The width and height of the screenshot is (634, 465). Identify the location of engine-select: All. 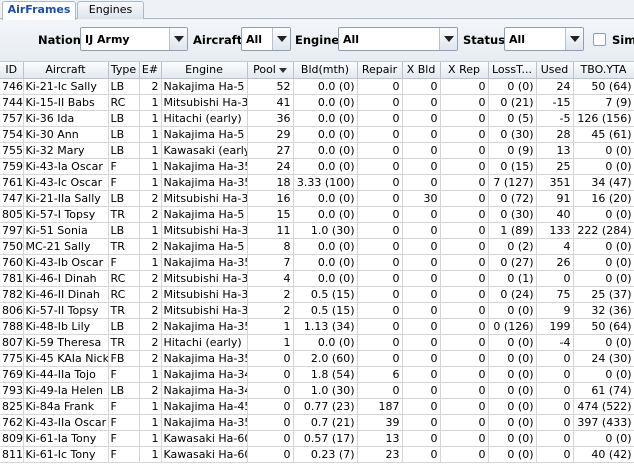
(398, 39).